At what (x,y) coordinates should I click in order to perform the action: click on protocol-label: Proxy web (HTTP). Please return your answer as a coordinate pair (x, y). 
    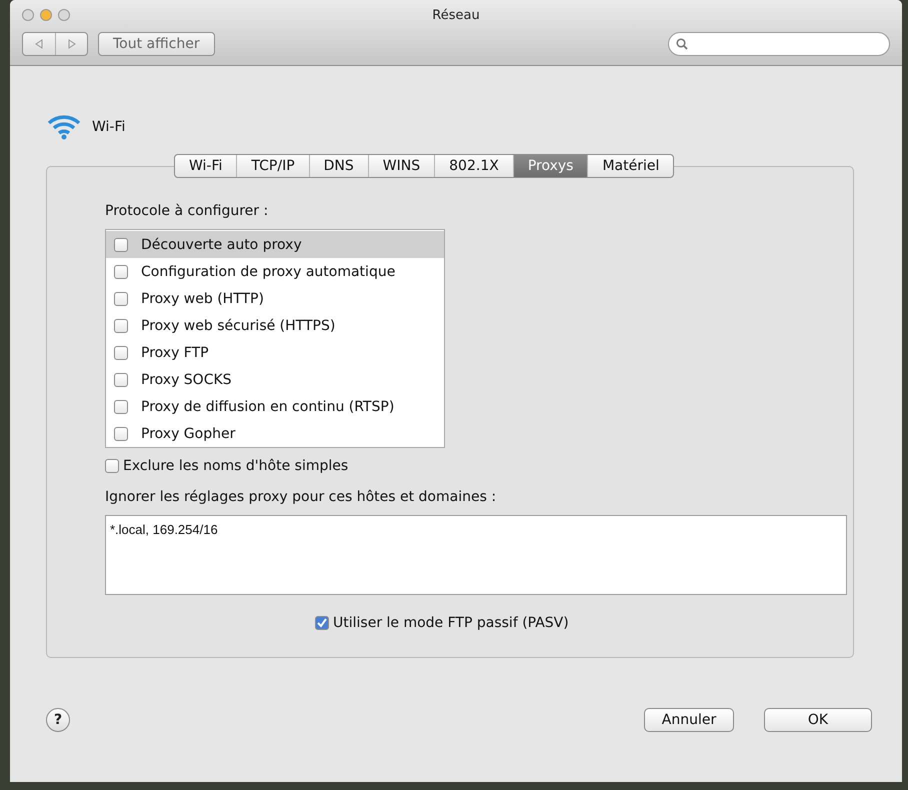
    Looking at the image, I should click on (202, 298).